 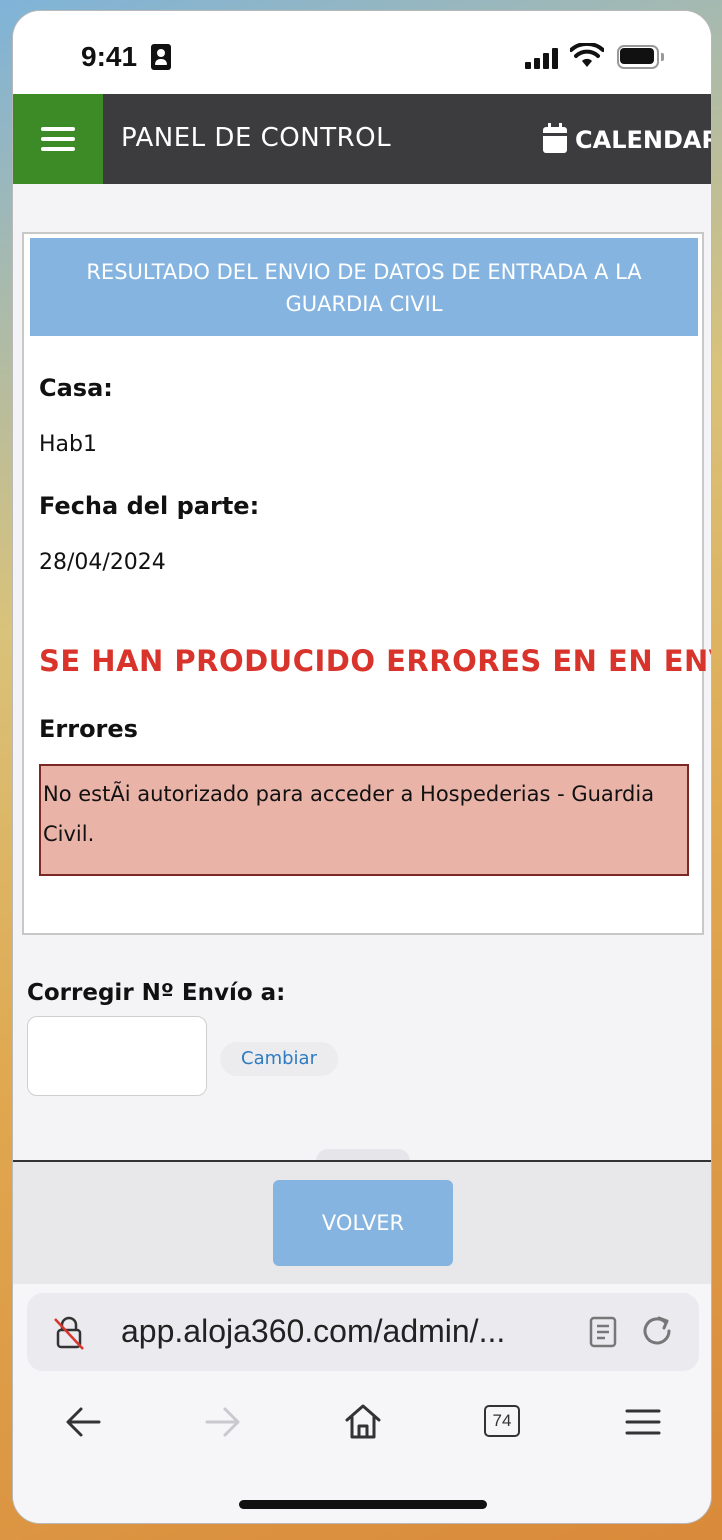 I want to click on back-arrow-icon, so click(x=83, y=1422).